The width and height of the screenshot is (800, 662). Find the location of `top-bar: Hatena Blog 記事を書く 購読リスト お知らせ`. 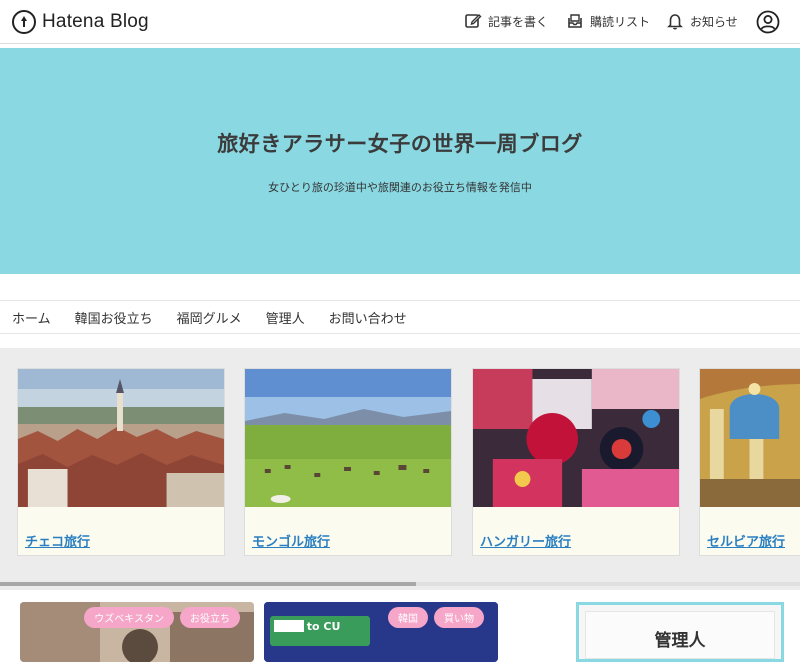

top-bar: Hatena Blog 記事を書く 購読リスト お知らせ is located at coordinates (400, 22).